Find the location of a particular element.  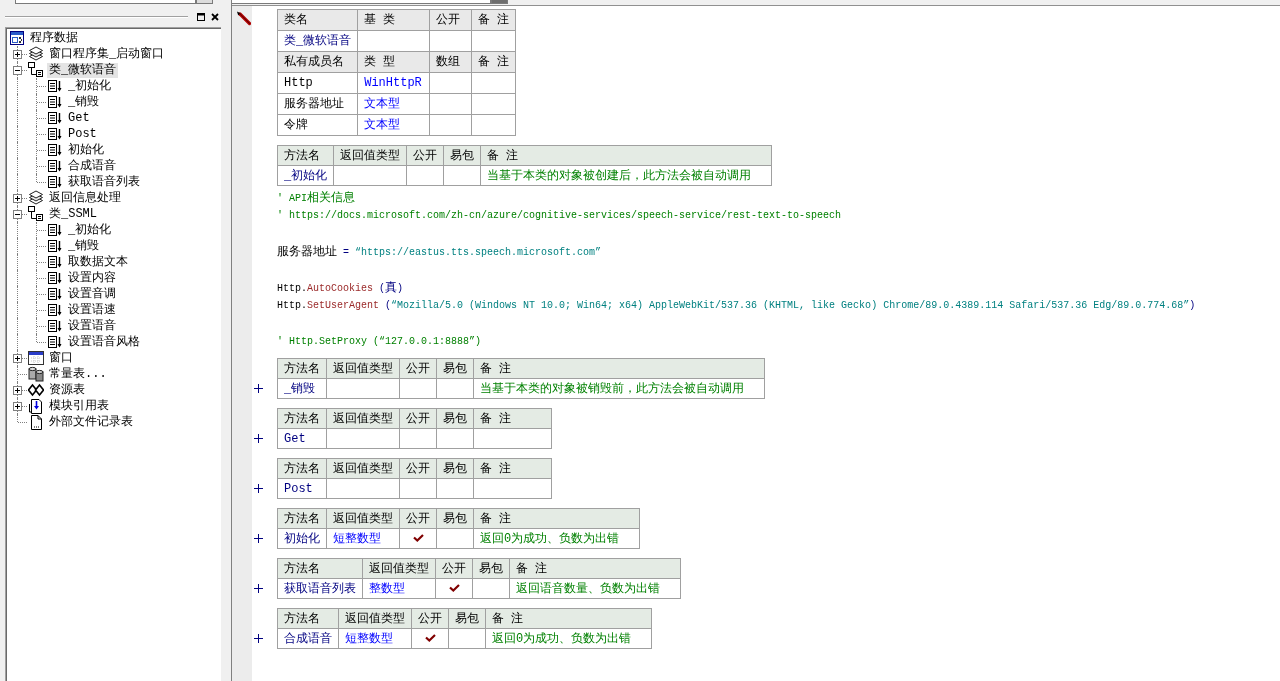

tree-item: 合成语音 is located at coordinates (92, 166).